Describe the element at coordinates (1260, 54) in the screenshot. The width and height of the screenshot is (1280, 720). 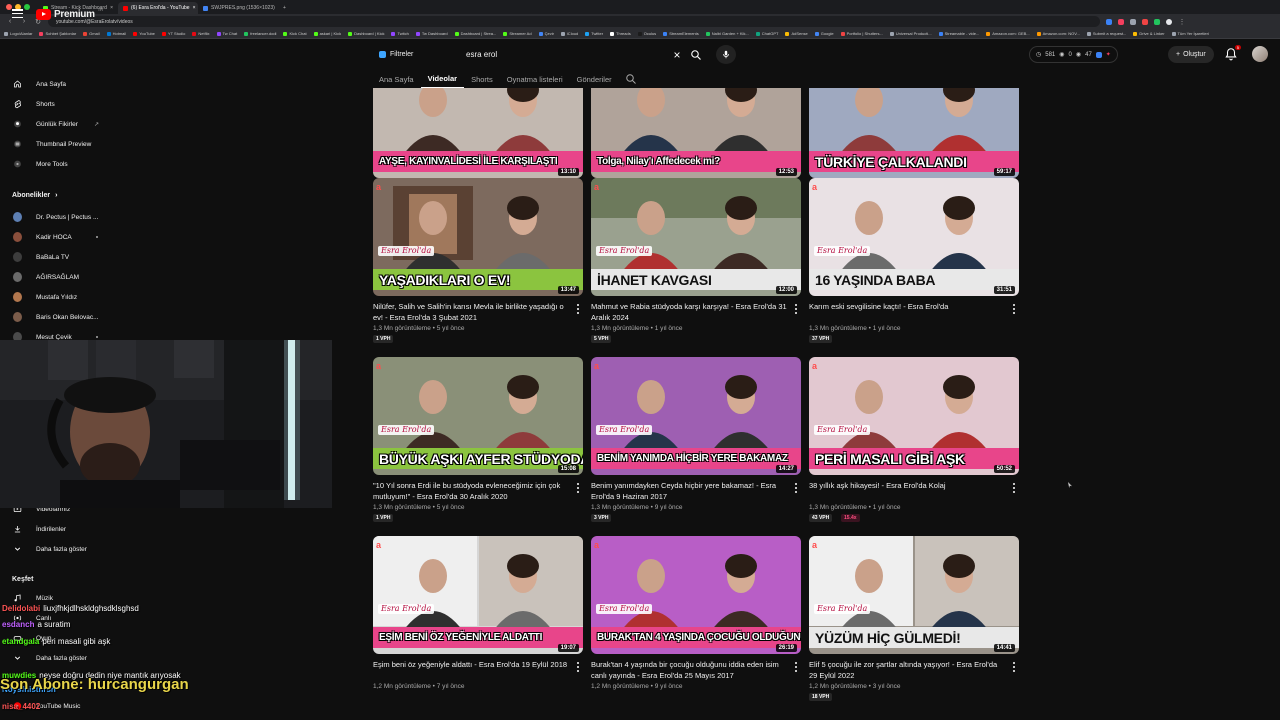
I see `account-avatar` at that location.